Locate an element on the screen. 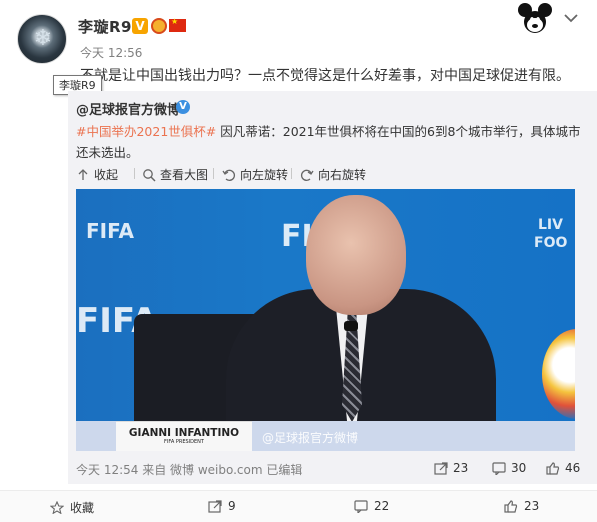 This screenshot has height=522, width=597. avatar: ❄ is located at coordinates (42, 39).